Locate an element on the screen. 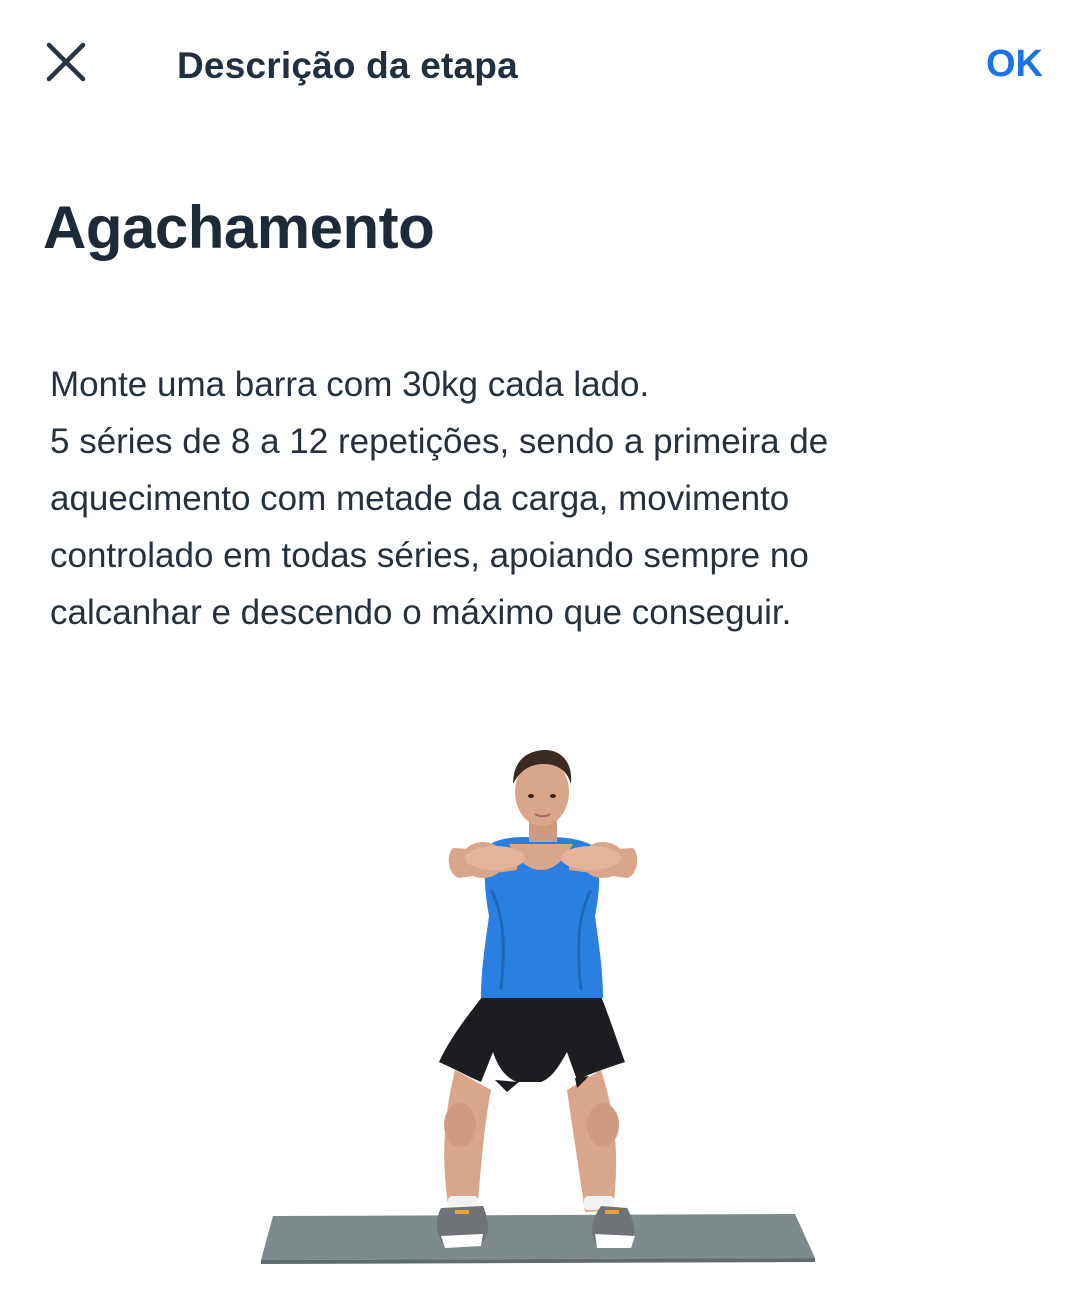 This screenshot has width=1080, height=1299. close-icon is located at coordinates (66, 62).